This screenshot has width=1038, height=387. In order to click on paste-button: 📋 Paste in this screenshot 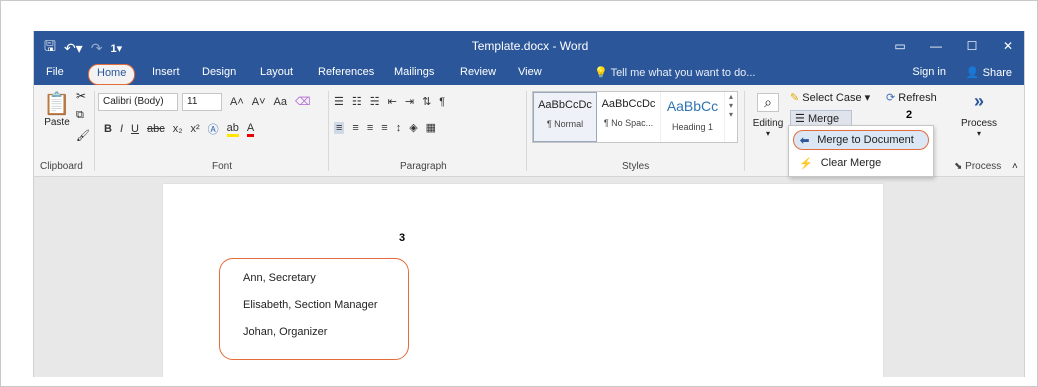, I will do `click(57, 109)`.